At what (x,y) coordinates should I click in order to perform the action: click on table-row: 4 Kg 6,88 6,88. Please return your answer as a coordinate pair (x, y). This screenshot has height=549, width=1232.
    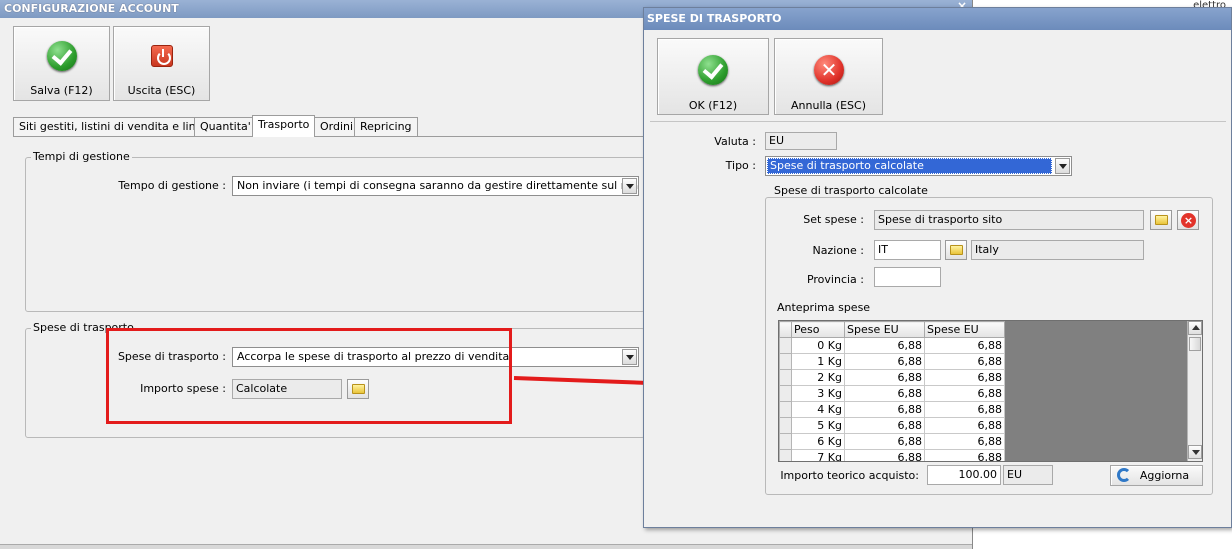
    Looking at the image, I should click on (892, 409).